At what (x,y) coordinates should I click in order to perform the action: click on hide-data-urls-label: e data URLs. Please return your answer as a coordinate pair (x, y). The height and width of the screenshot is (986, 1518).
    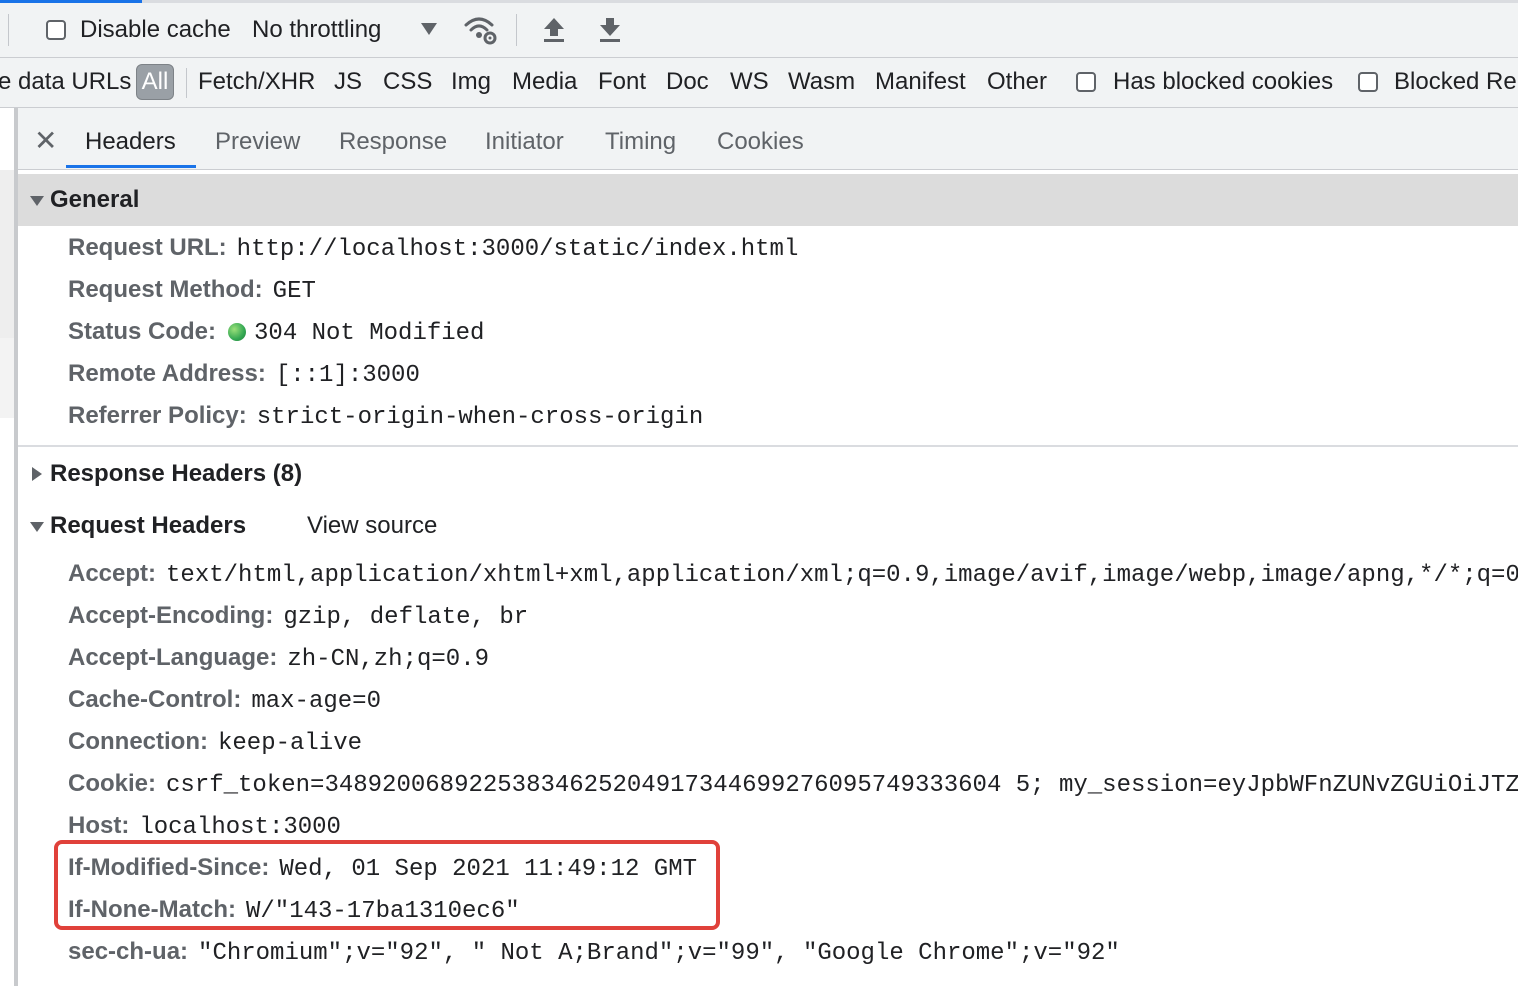
    Looking at the image, I should click on (65, 82).